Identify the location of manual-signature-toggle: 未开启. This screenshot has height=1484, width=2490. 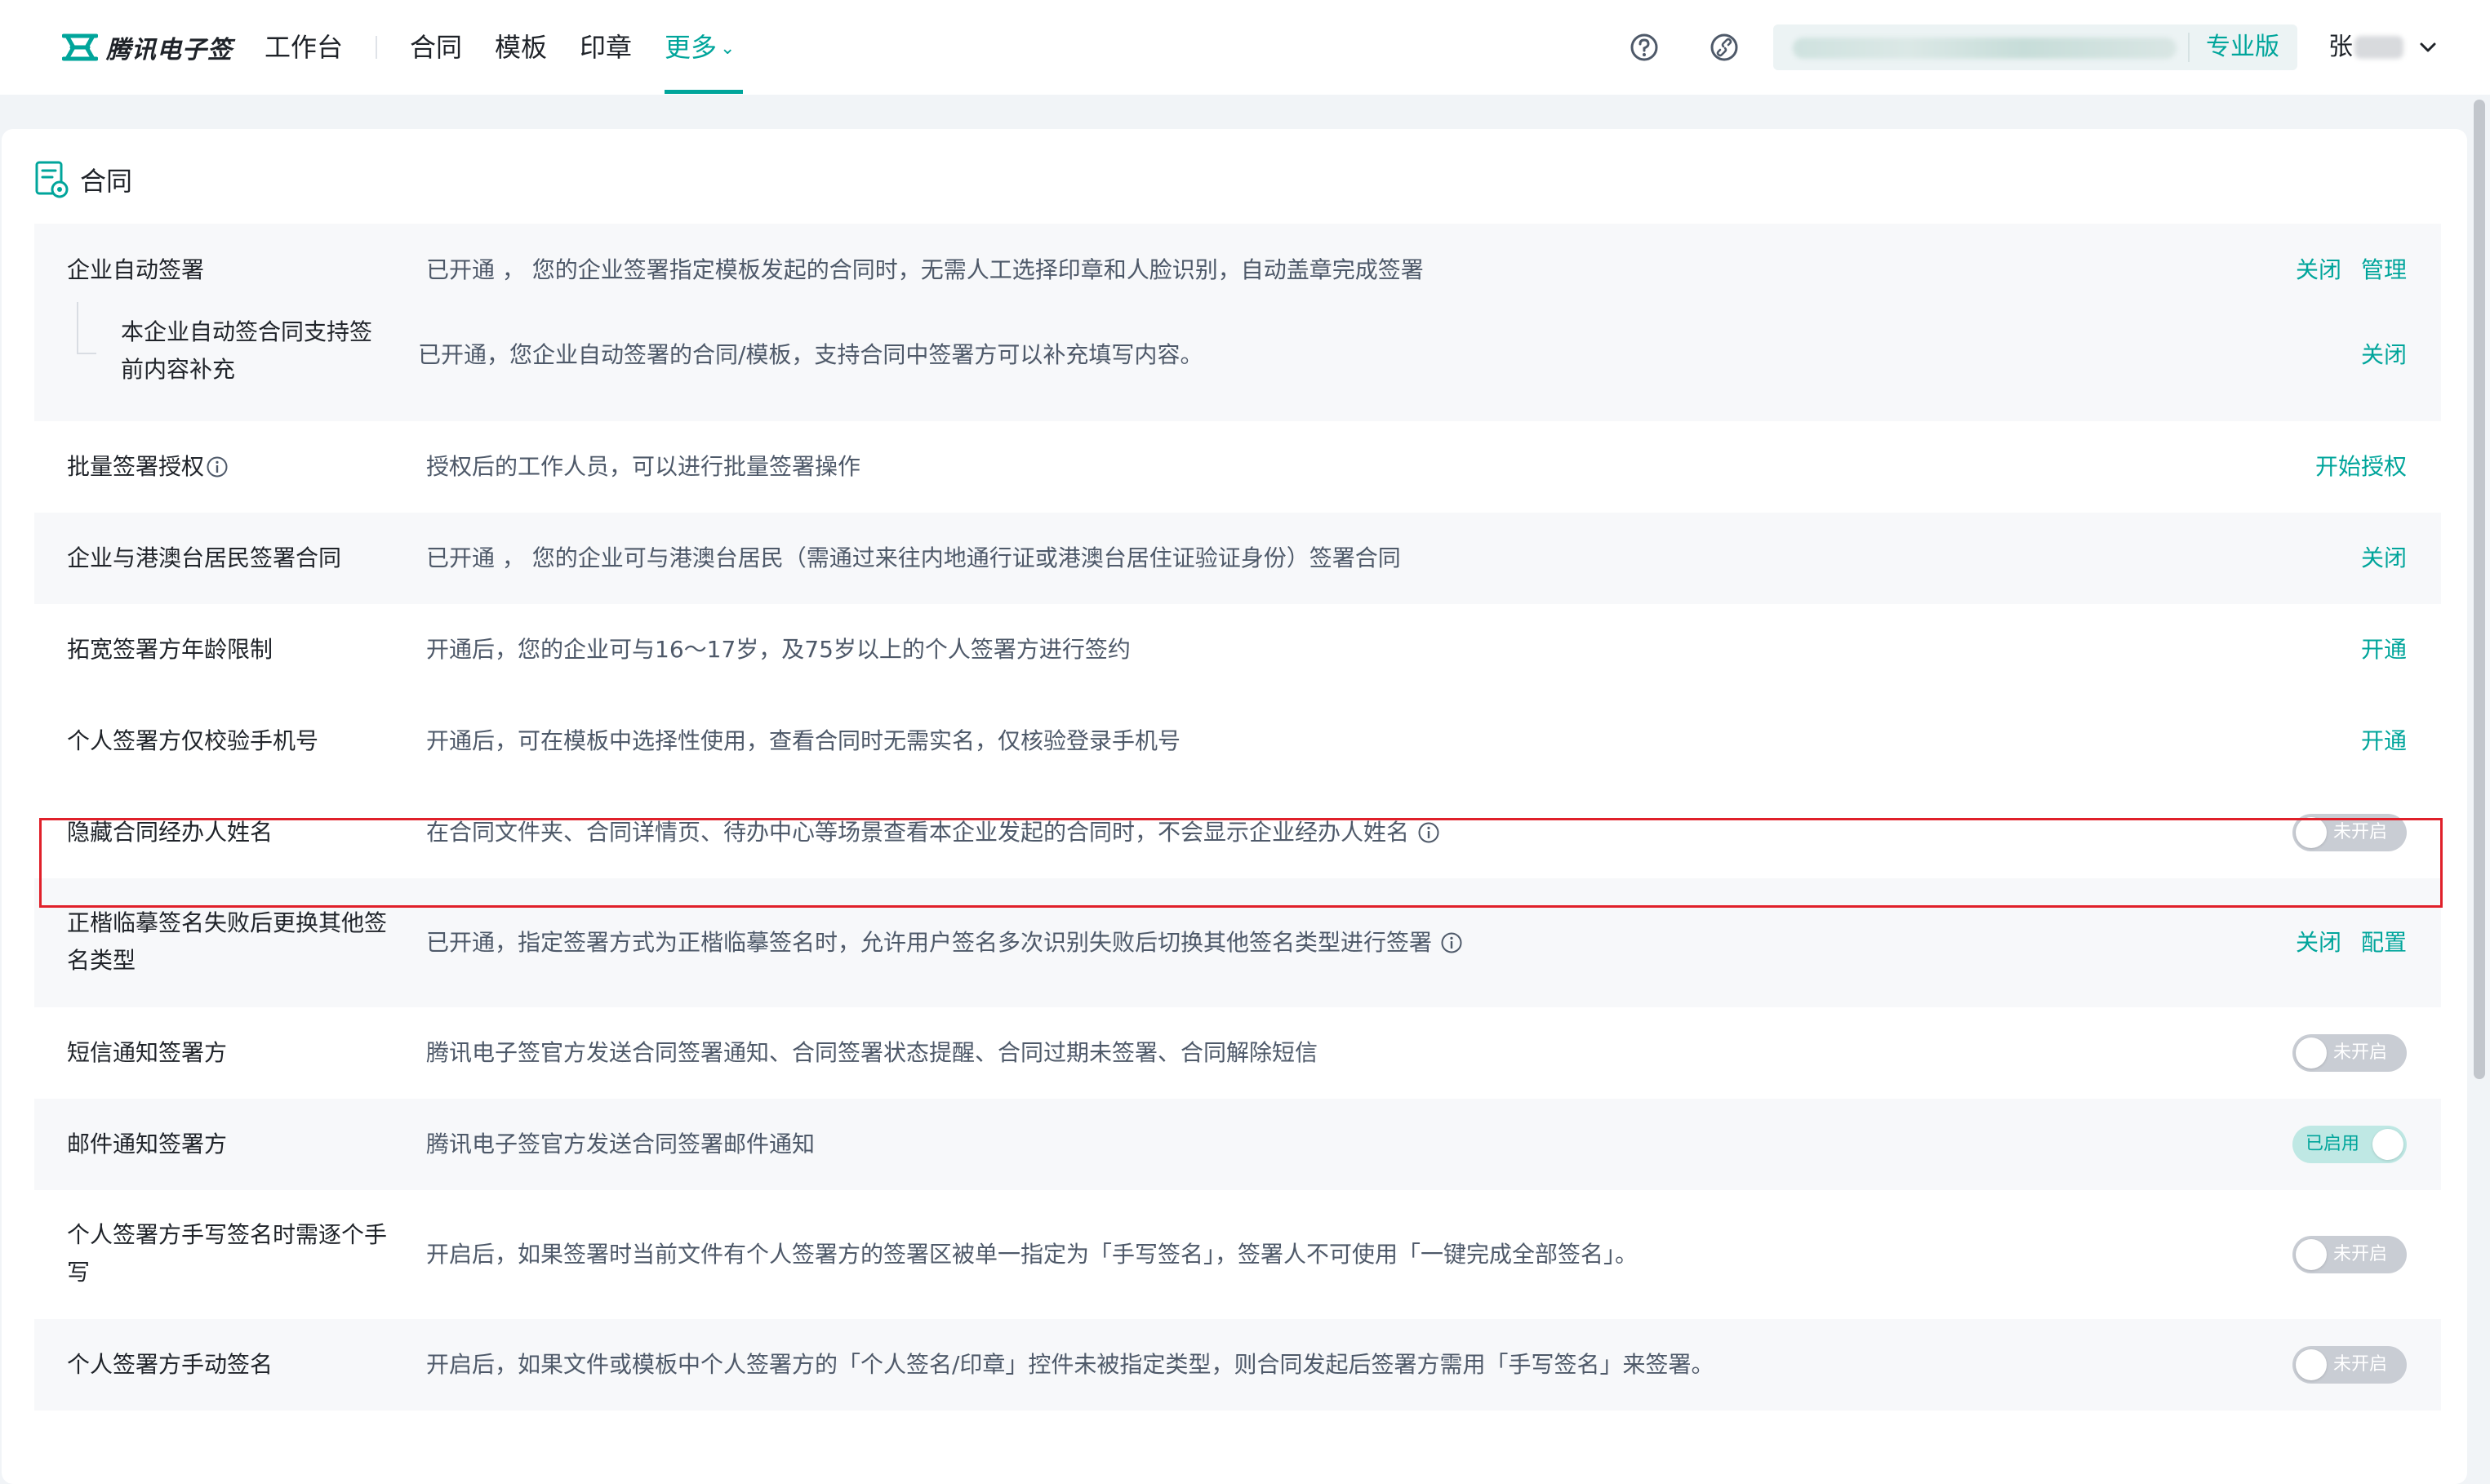
(2349, 1365).